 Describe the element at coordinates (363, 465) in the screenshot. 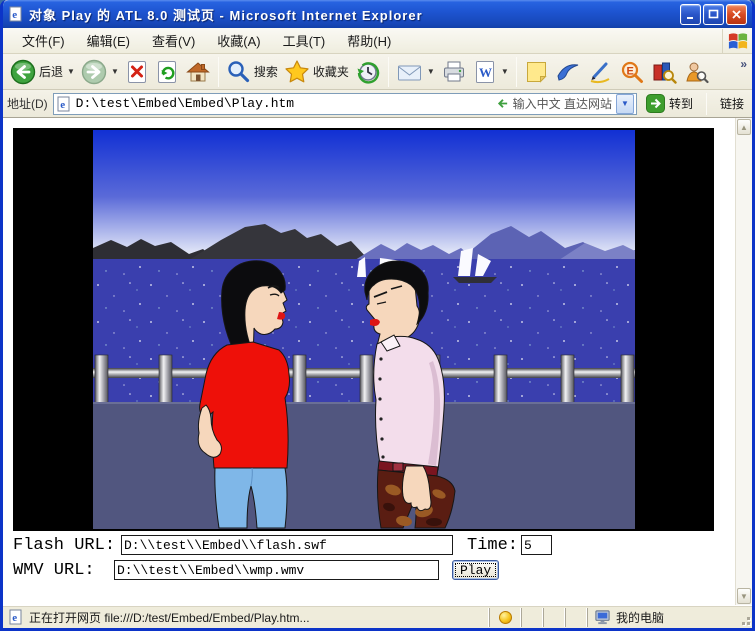

I see `scene-promenade` at that location.